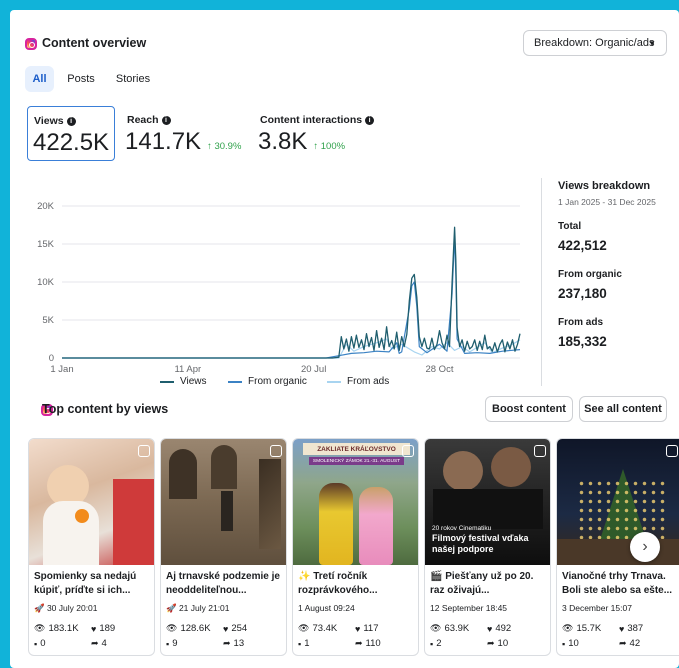  Describe the element at coordinates (63, 628) in the screenshot. I see `post-views-value: 183.1K` at that location.